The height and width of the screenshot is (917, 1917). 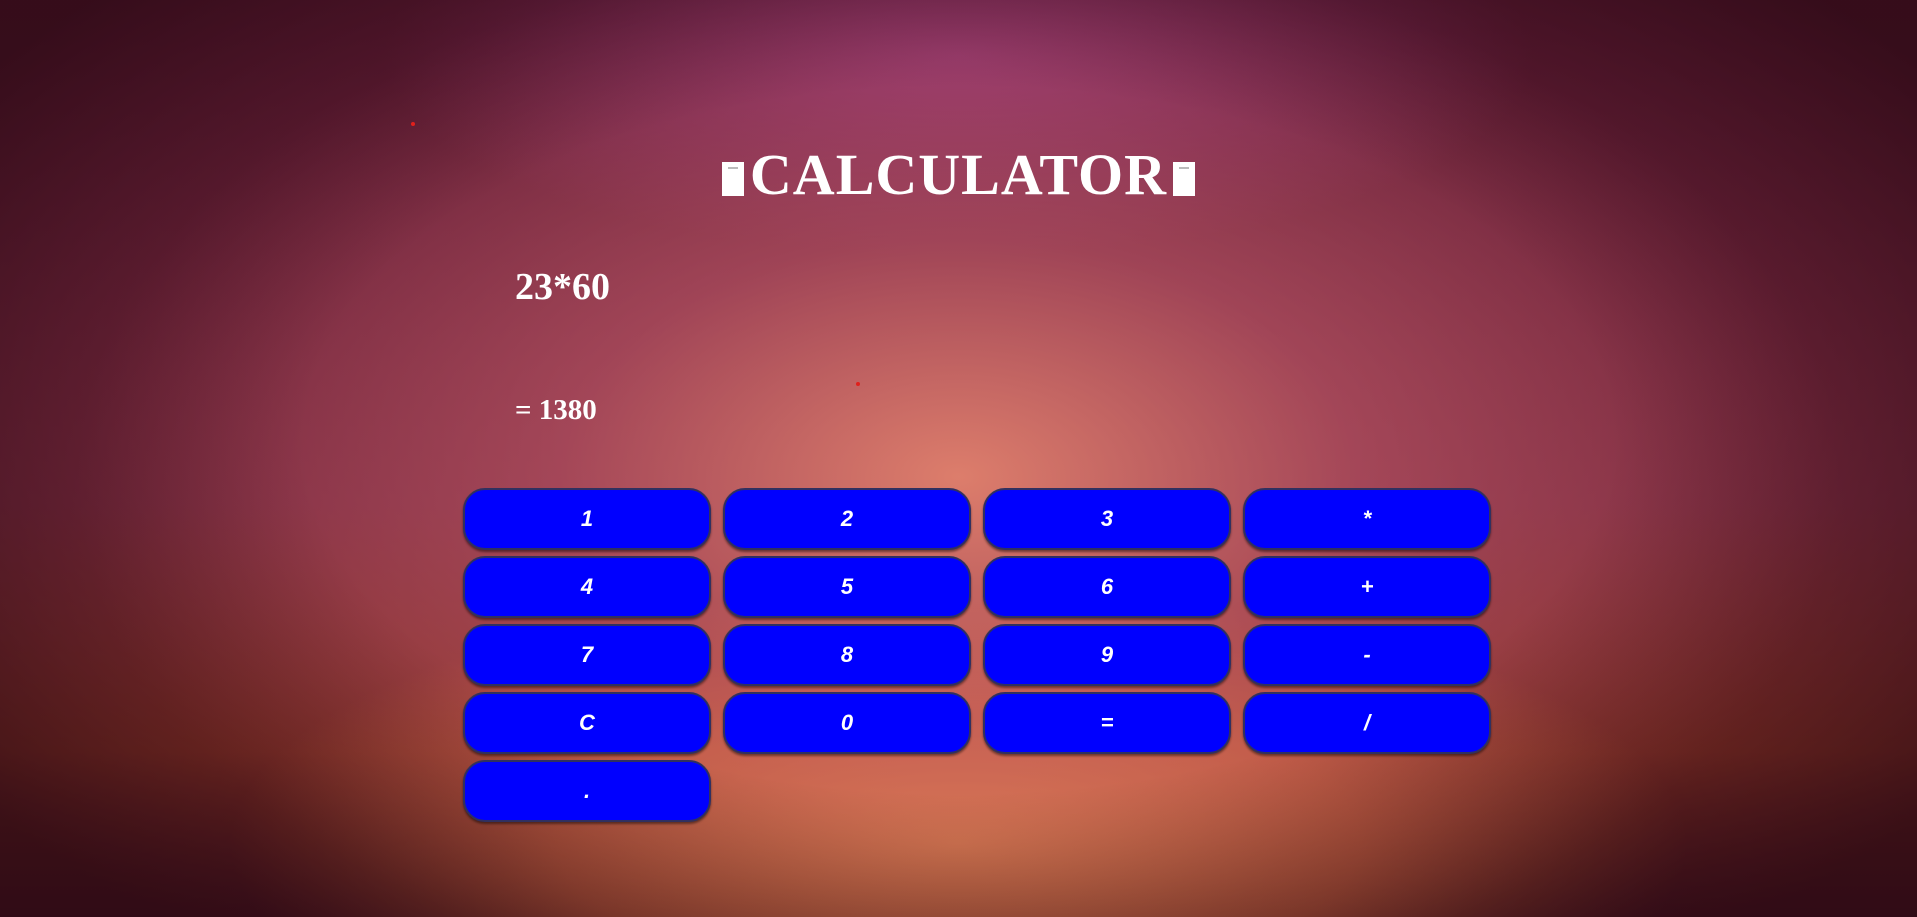 What do you see at coordinates (847, 587) in the screenshot?
I see `key-5-button: 5` at bounding box center [847, 587].